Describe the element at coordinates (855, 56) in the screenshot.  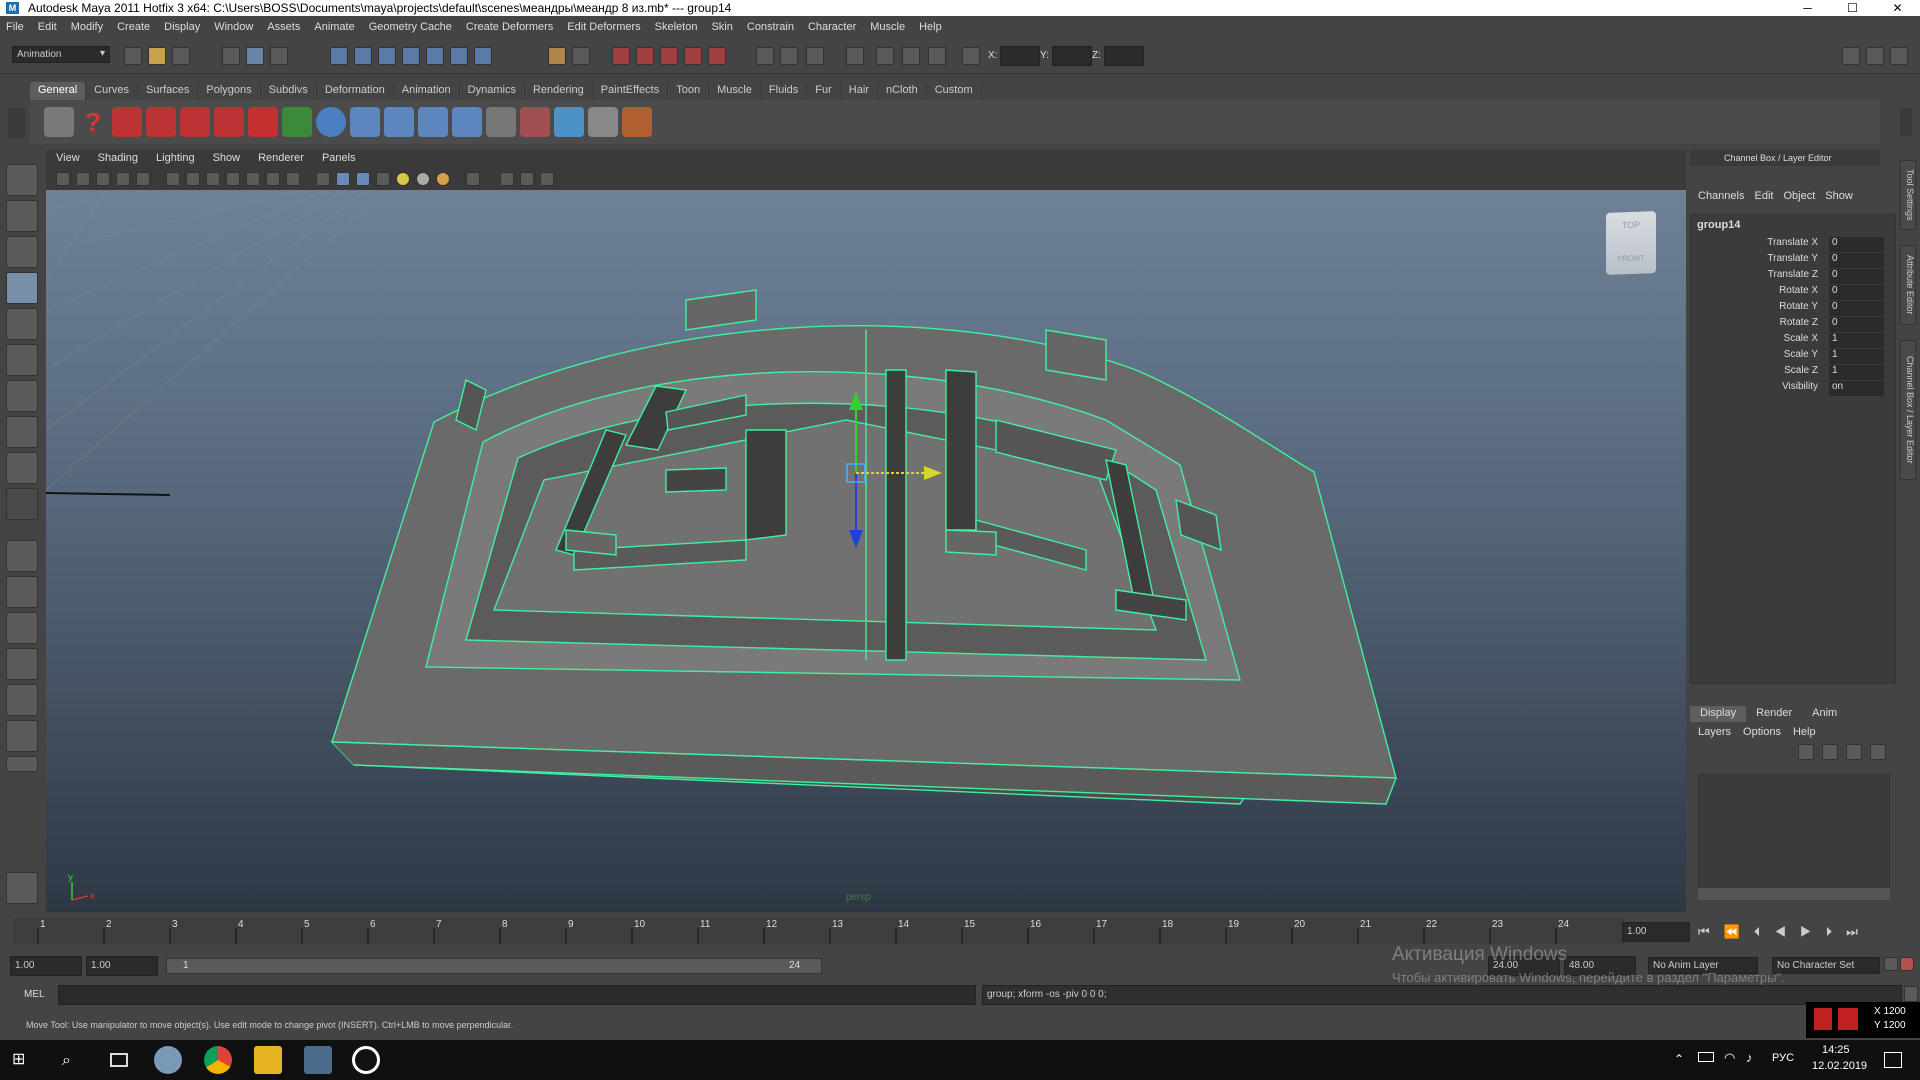
I see `outliner-icon` at that location.